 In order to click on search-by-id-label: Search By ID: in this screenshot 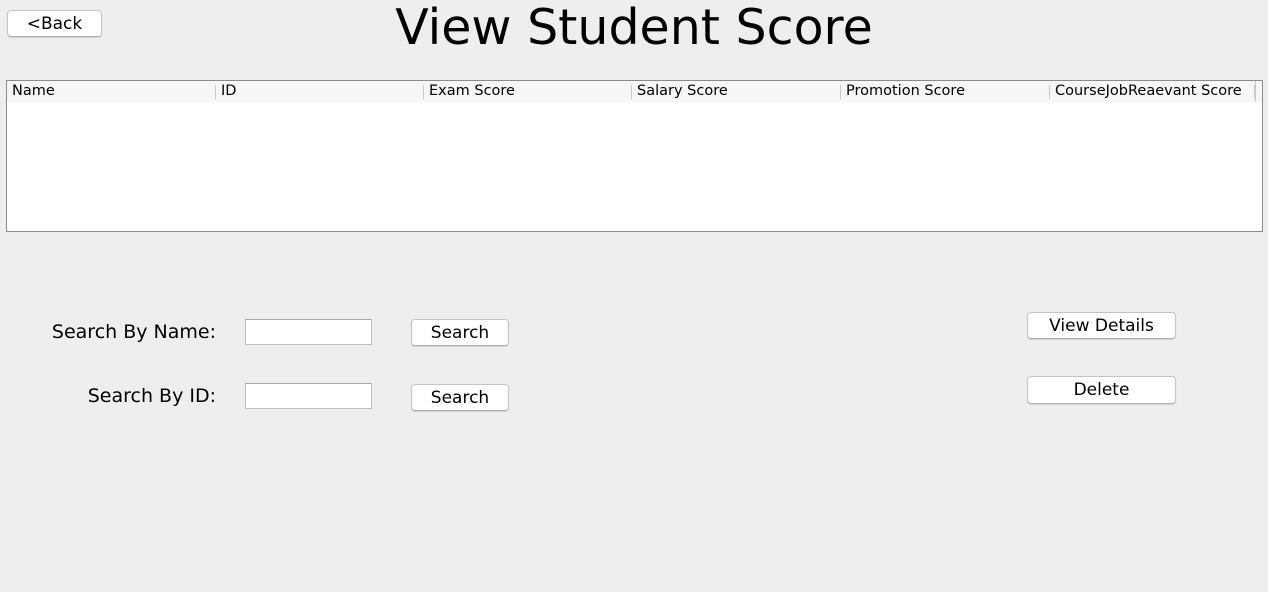, I will do `click(151, 396)`.